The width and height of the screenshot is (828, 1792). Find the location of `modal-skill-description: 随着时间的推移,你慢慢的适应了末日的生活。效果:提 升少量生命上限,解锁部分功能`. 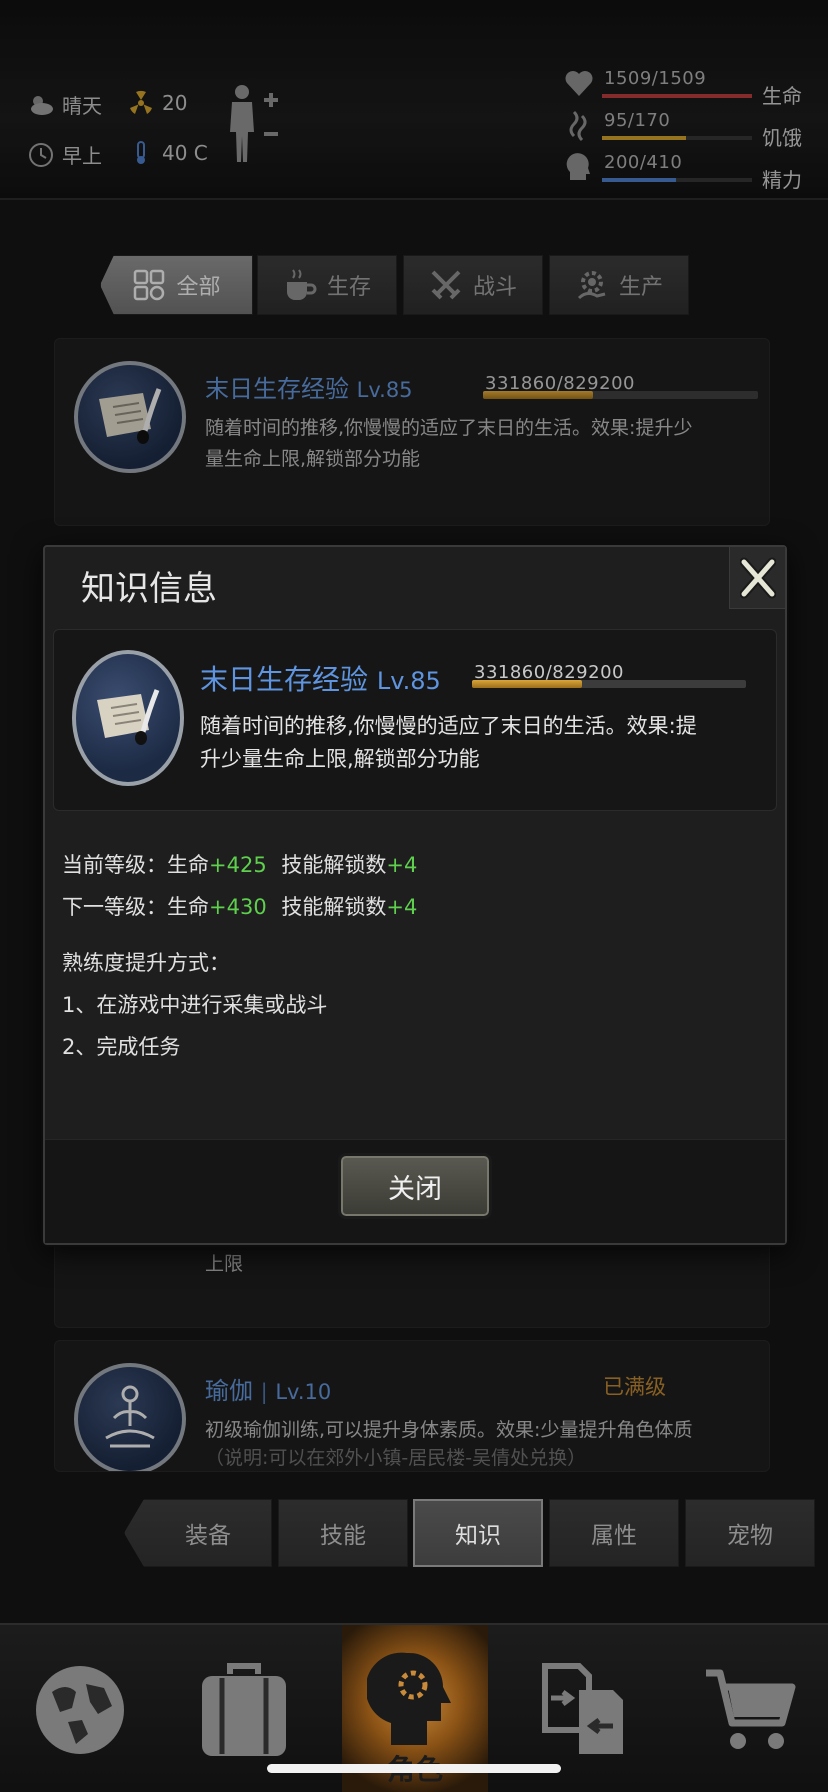

modal-skill-description: 随着时间的推移,你慢慢的适应了末日的生活。效果:提 升少量生命上限,解锁部分功能 is located at coordinates (448, 743).